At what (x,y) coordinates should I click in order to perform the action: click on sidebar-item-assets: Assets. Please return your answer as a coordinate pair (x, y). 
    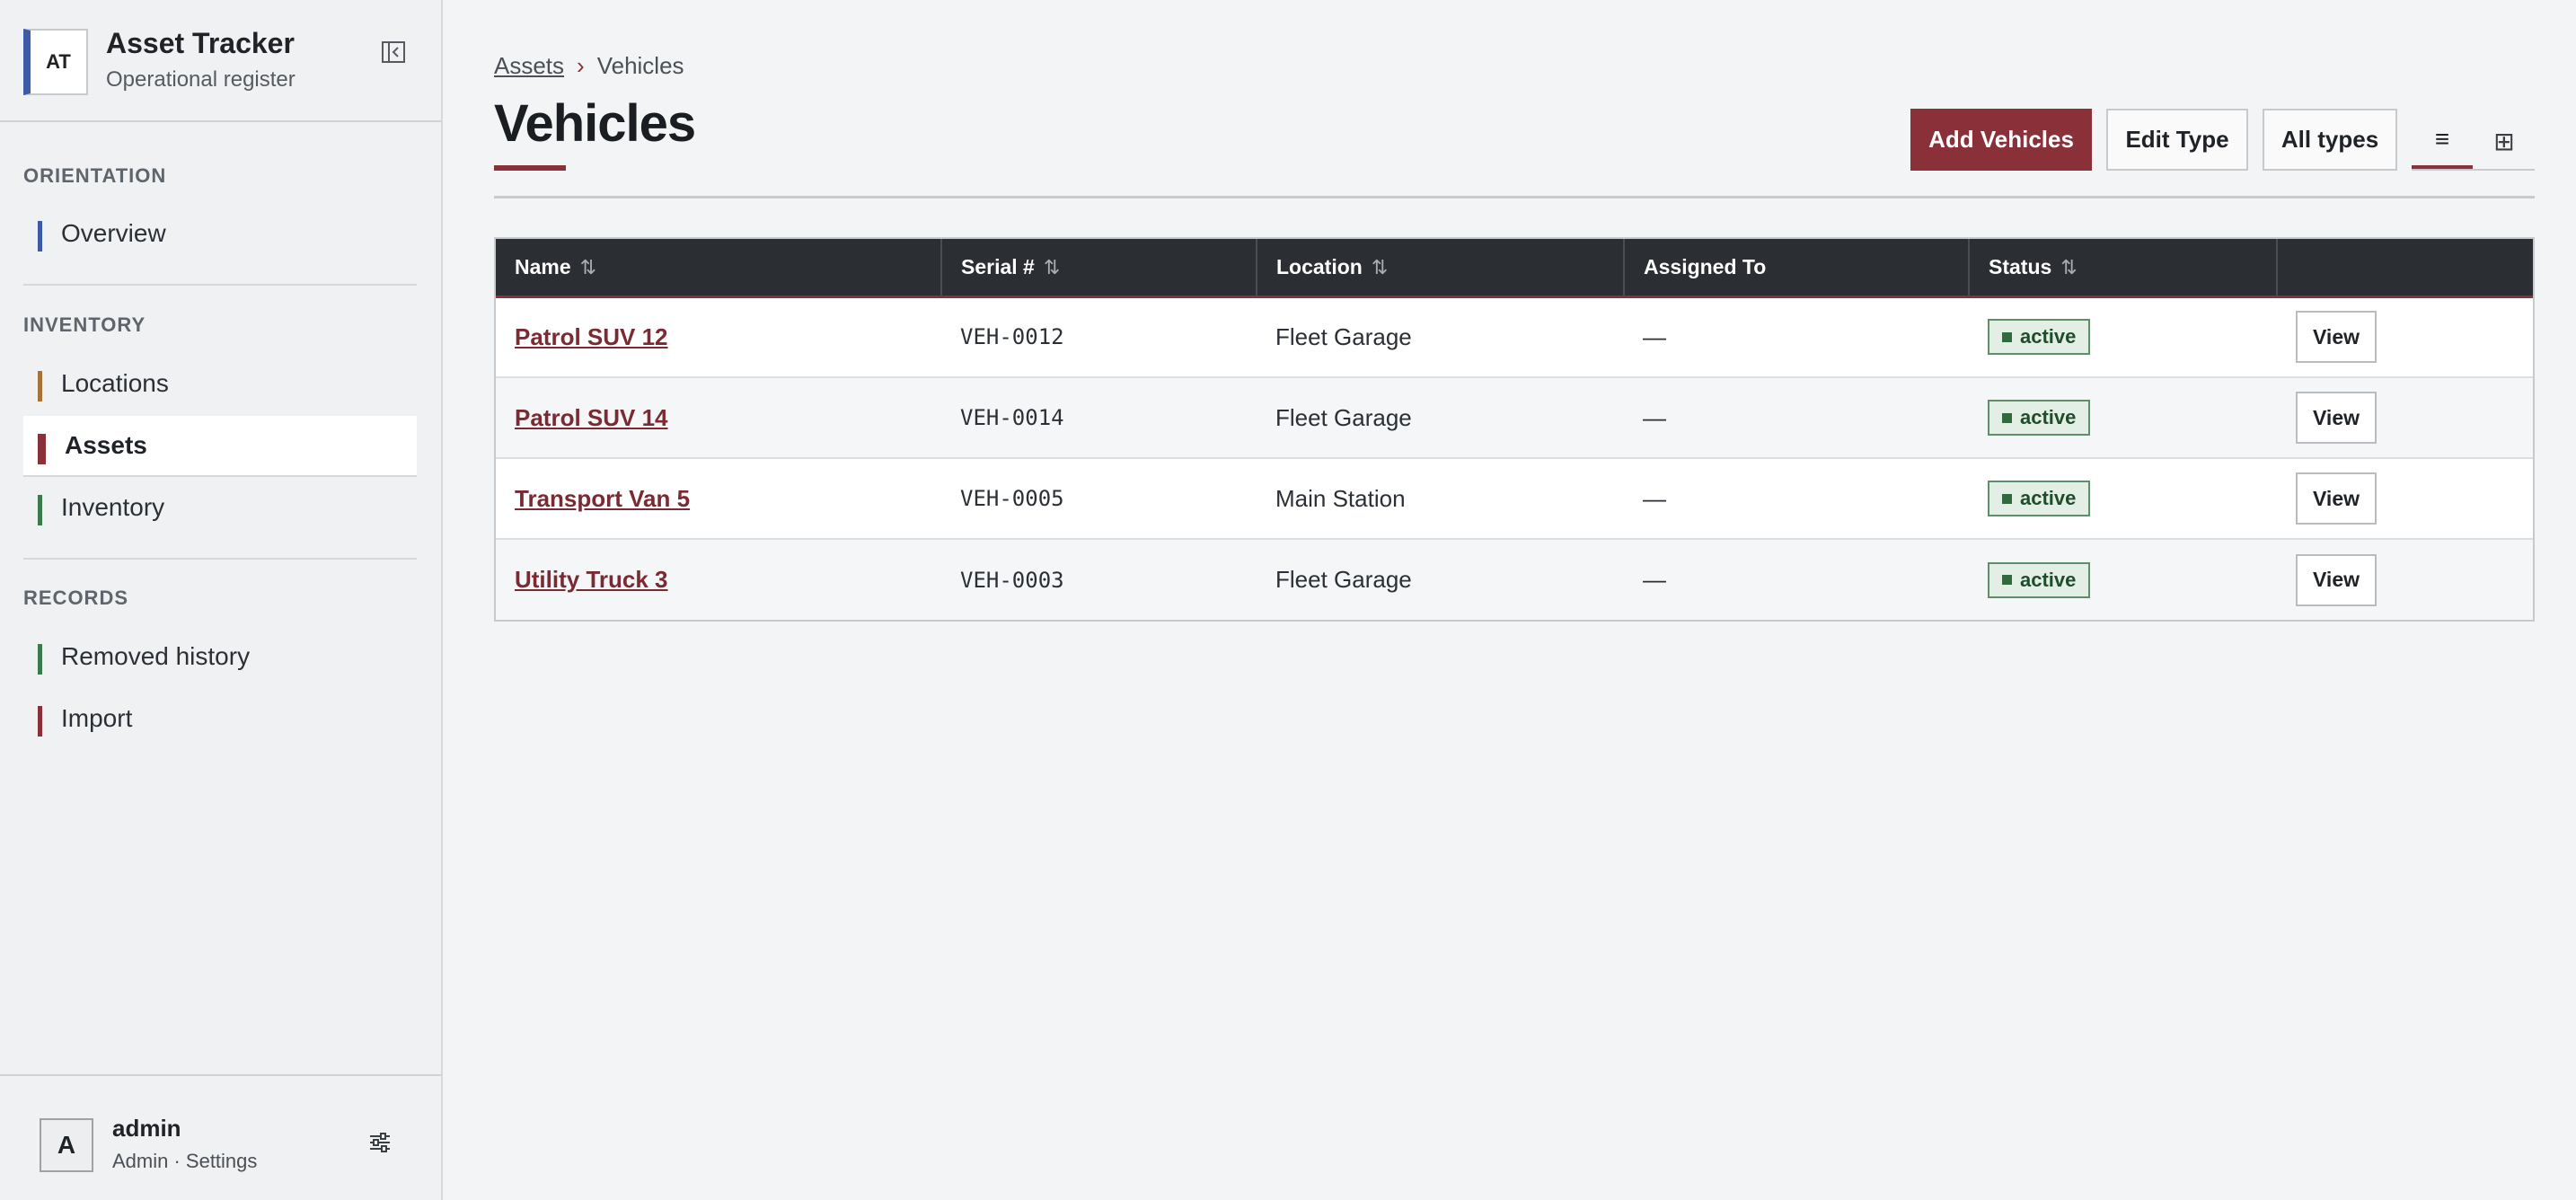
    Looking at the image, I should click on (220, 446).